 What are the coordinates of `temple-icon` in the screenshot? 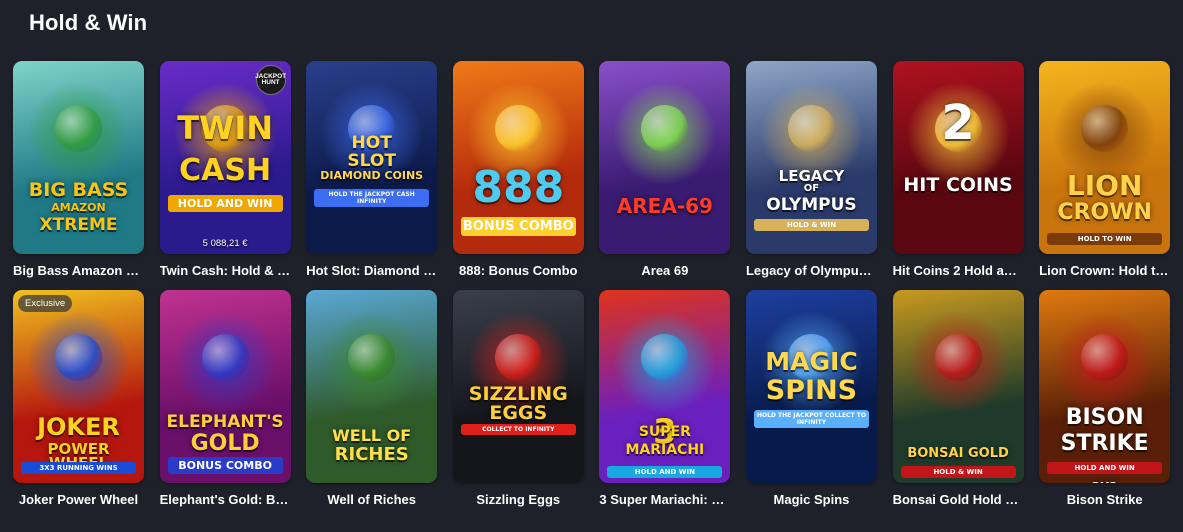 It's located at (811, 128).